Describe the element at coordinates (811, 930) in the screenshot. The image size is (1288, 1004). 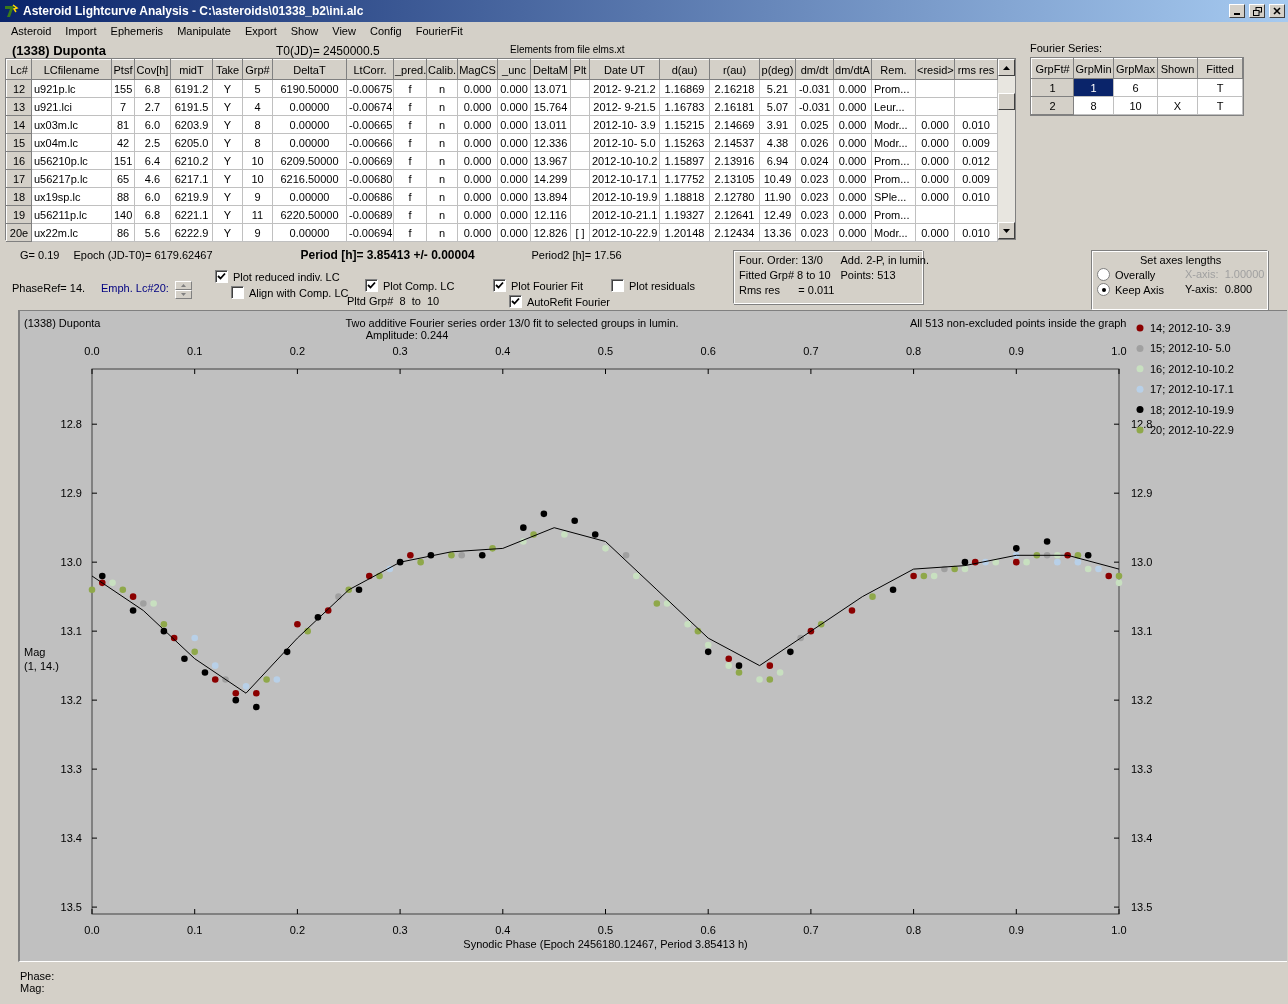
I see `tick-label: 0.7` at that location.